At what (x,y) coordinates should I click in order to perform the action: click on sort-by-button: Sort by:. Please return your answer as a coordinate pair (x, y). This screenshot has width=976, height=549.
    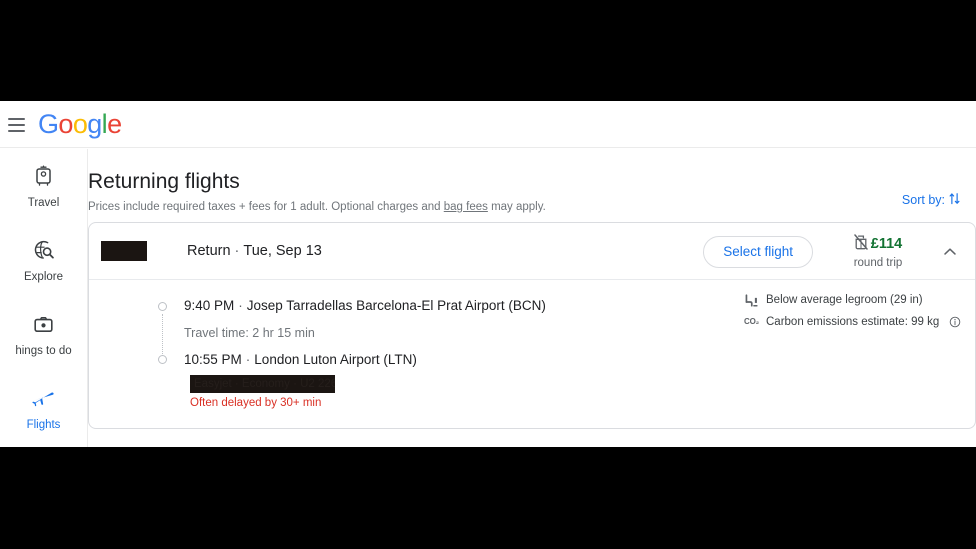
    Looking at the image, I should click on (932, 200).